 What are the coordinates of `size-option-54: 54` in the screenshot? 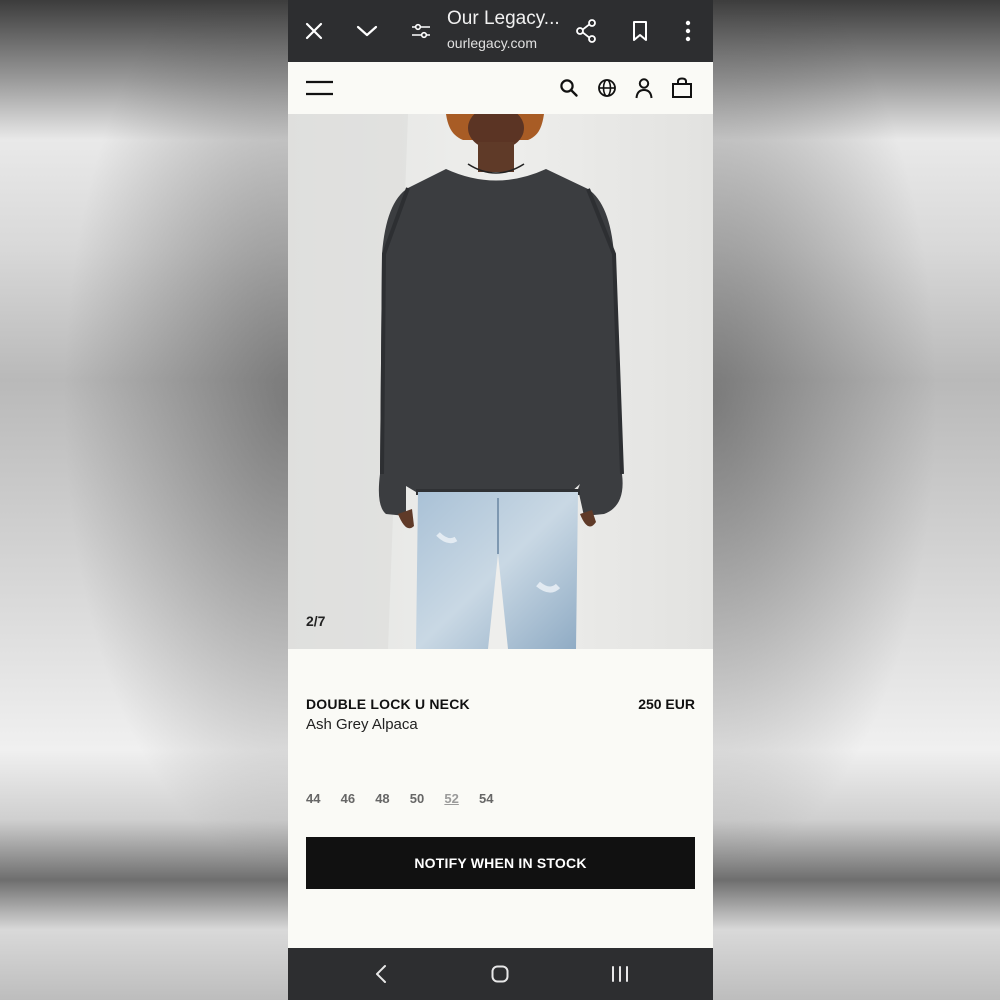 It's located at (496, 798).